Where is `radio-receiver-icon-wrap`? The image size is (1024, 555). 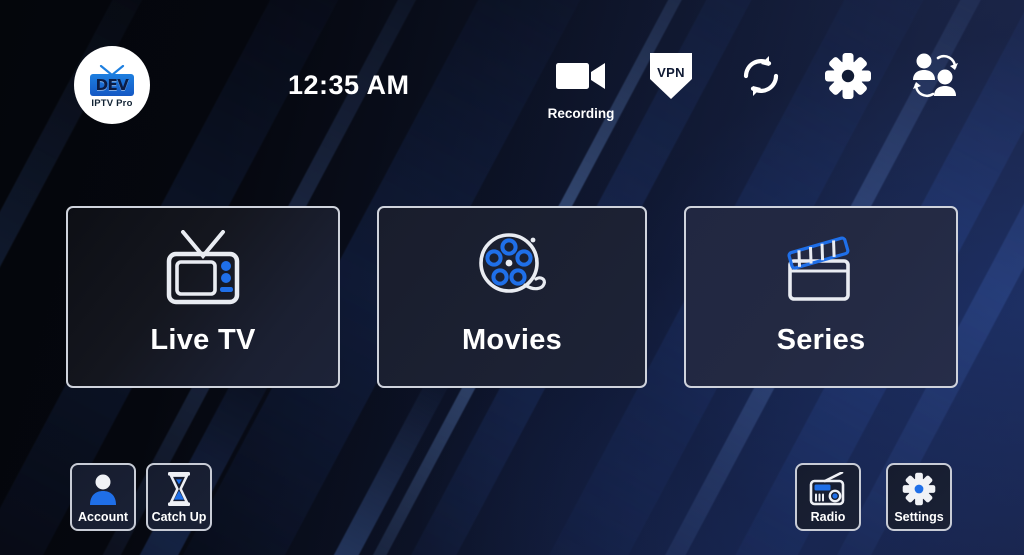 radio-receiver-icon-wrap is located at coordinates (828, 489).